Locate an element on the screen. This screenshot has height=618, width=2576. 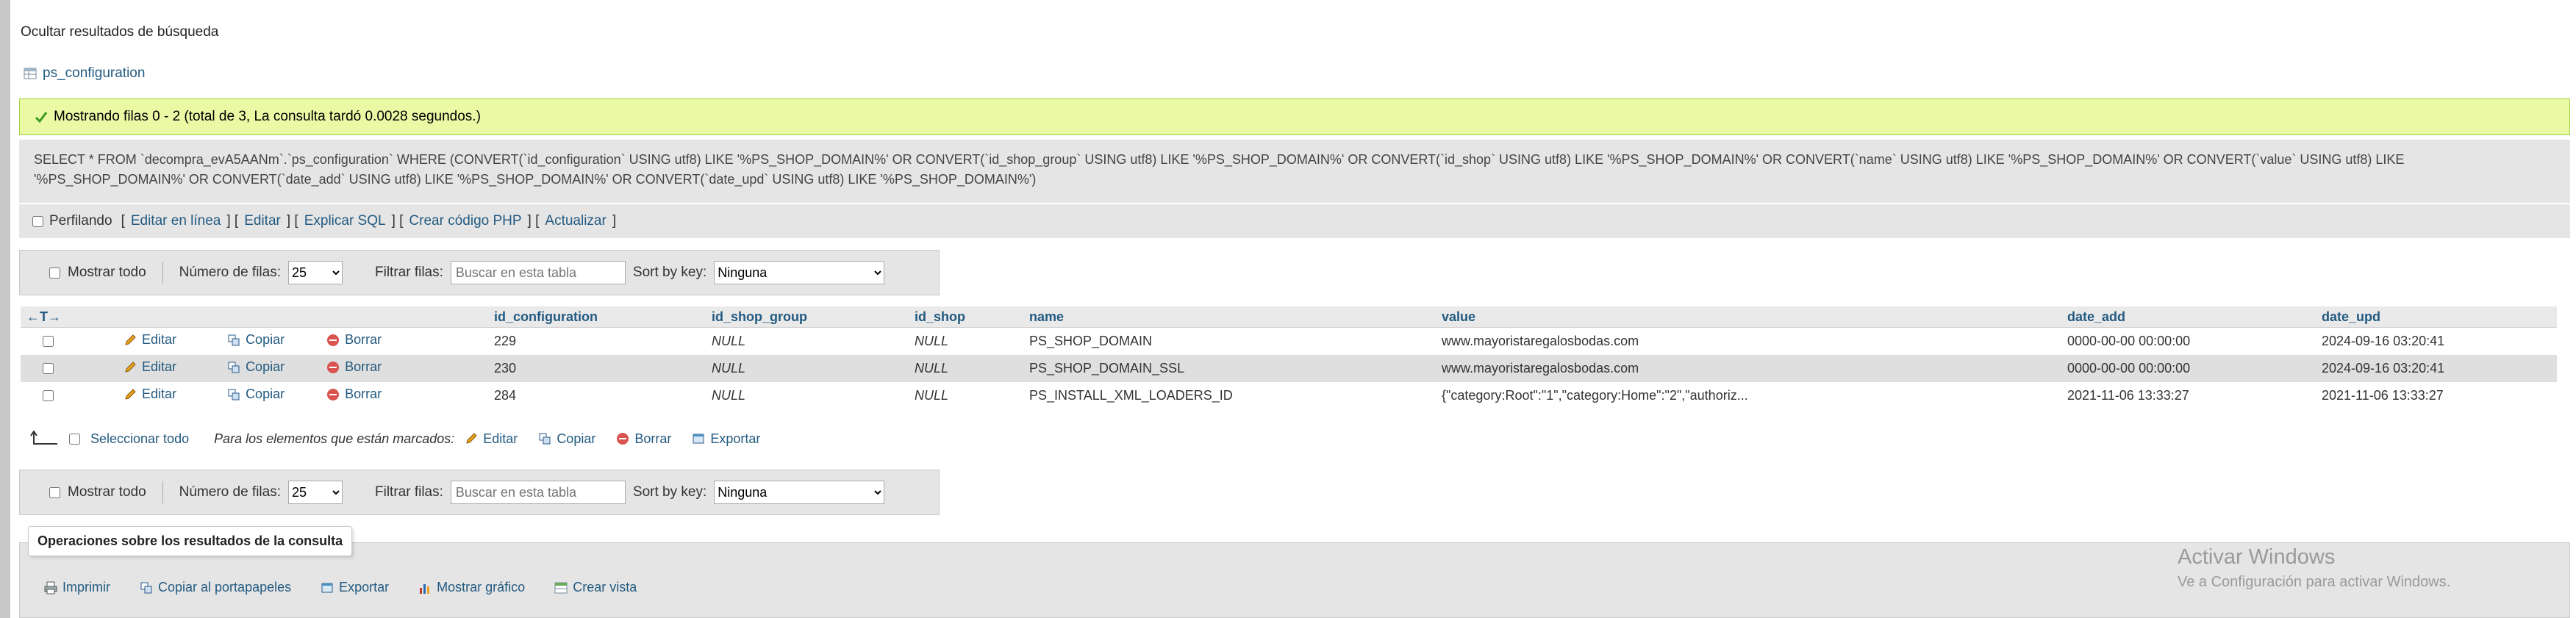
table-name-link: ps_configuration is located at coordinates (94, 73).